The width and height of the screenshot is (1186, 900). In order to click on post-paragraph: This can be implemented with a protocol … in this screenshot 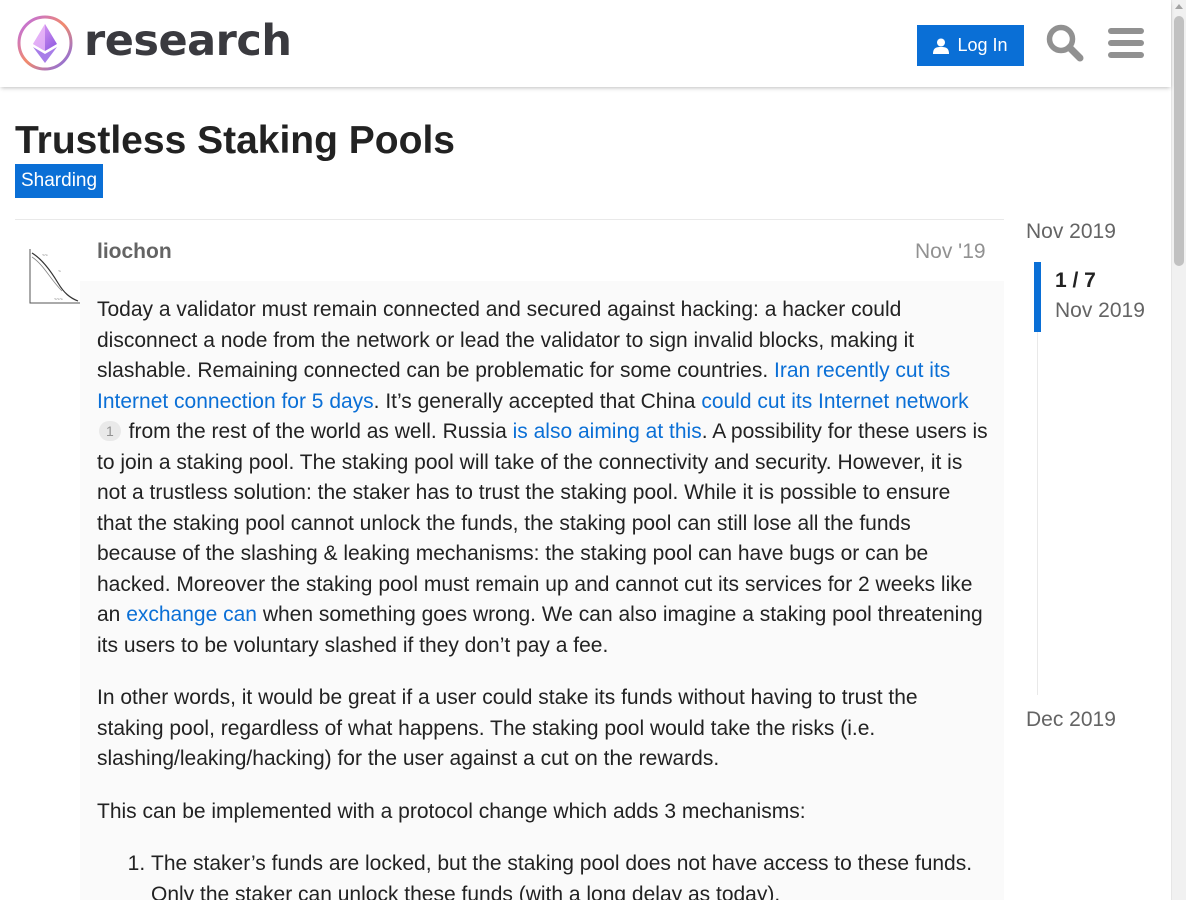, I will do `click(451, 811)`.